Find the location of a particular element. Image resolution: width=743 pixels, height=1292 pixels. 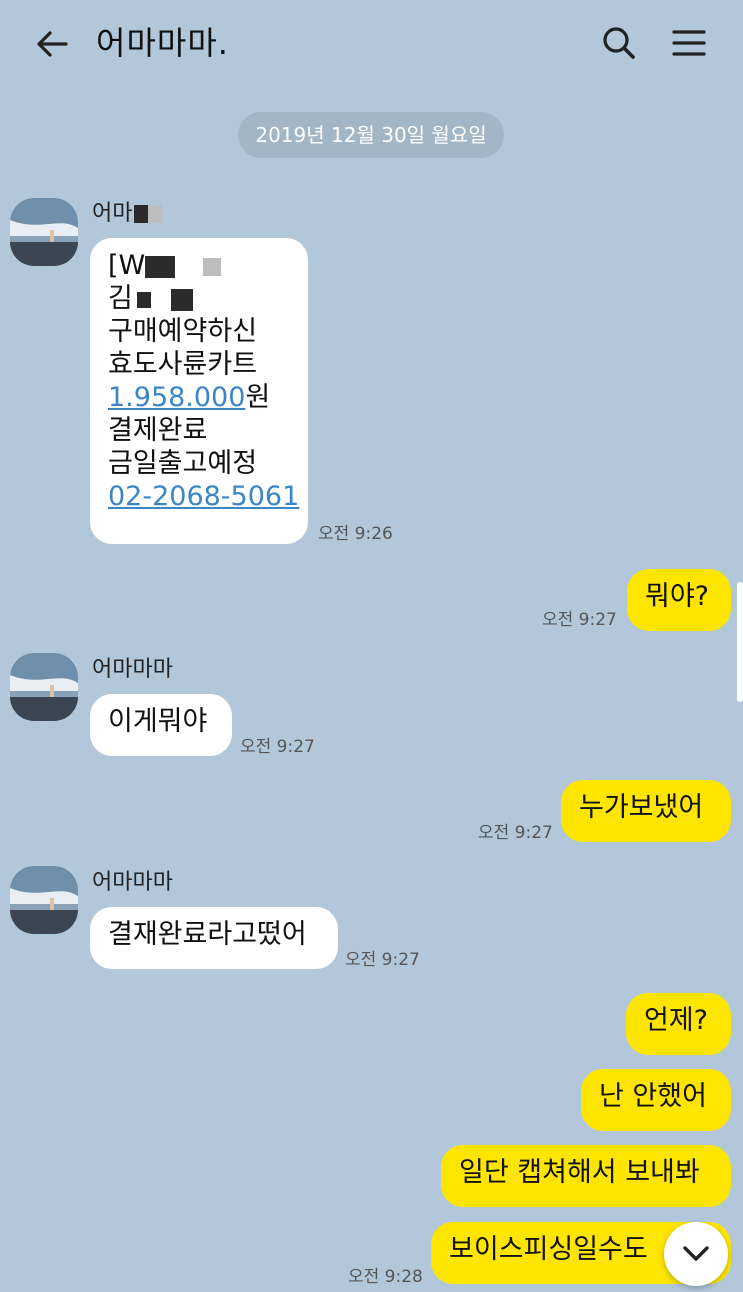

phone-link: 02-2068-5061 is located at coordinates (203, 496).